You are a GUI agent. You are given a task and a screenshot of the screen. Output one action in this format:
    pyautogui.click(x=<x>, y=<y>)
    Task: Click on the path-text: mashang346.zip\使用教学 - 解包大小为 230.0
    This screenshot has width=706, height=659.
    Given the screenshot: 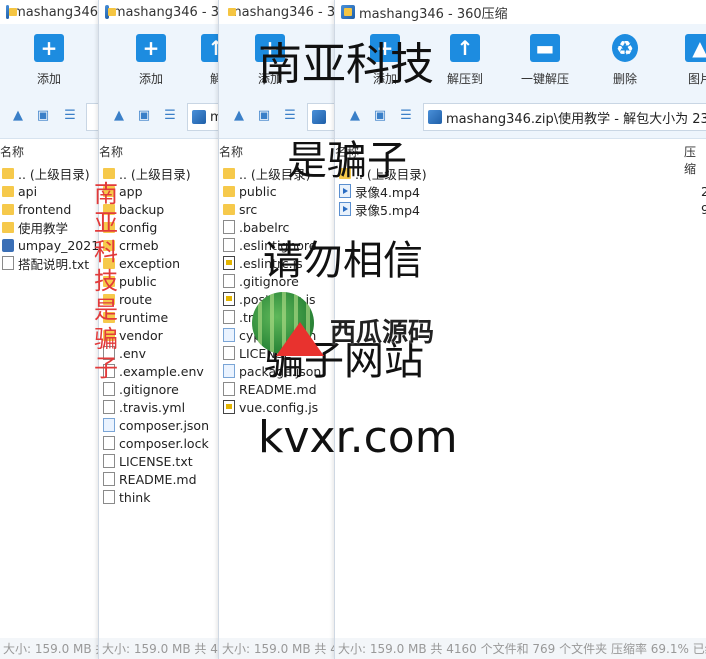 What is the action you would take?
    pyautogui.click(x=576, y=119)
    